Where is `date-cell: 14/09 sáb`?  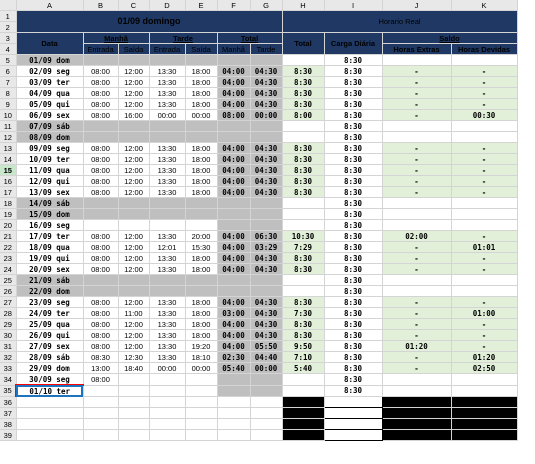 date-cell: 14/09 sáb is located at coordinates (50, 203).